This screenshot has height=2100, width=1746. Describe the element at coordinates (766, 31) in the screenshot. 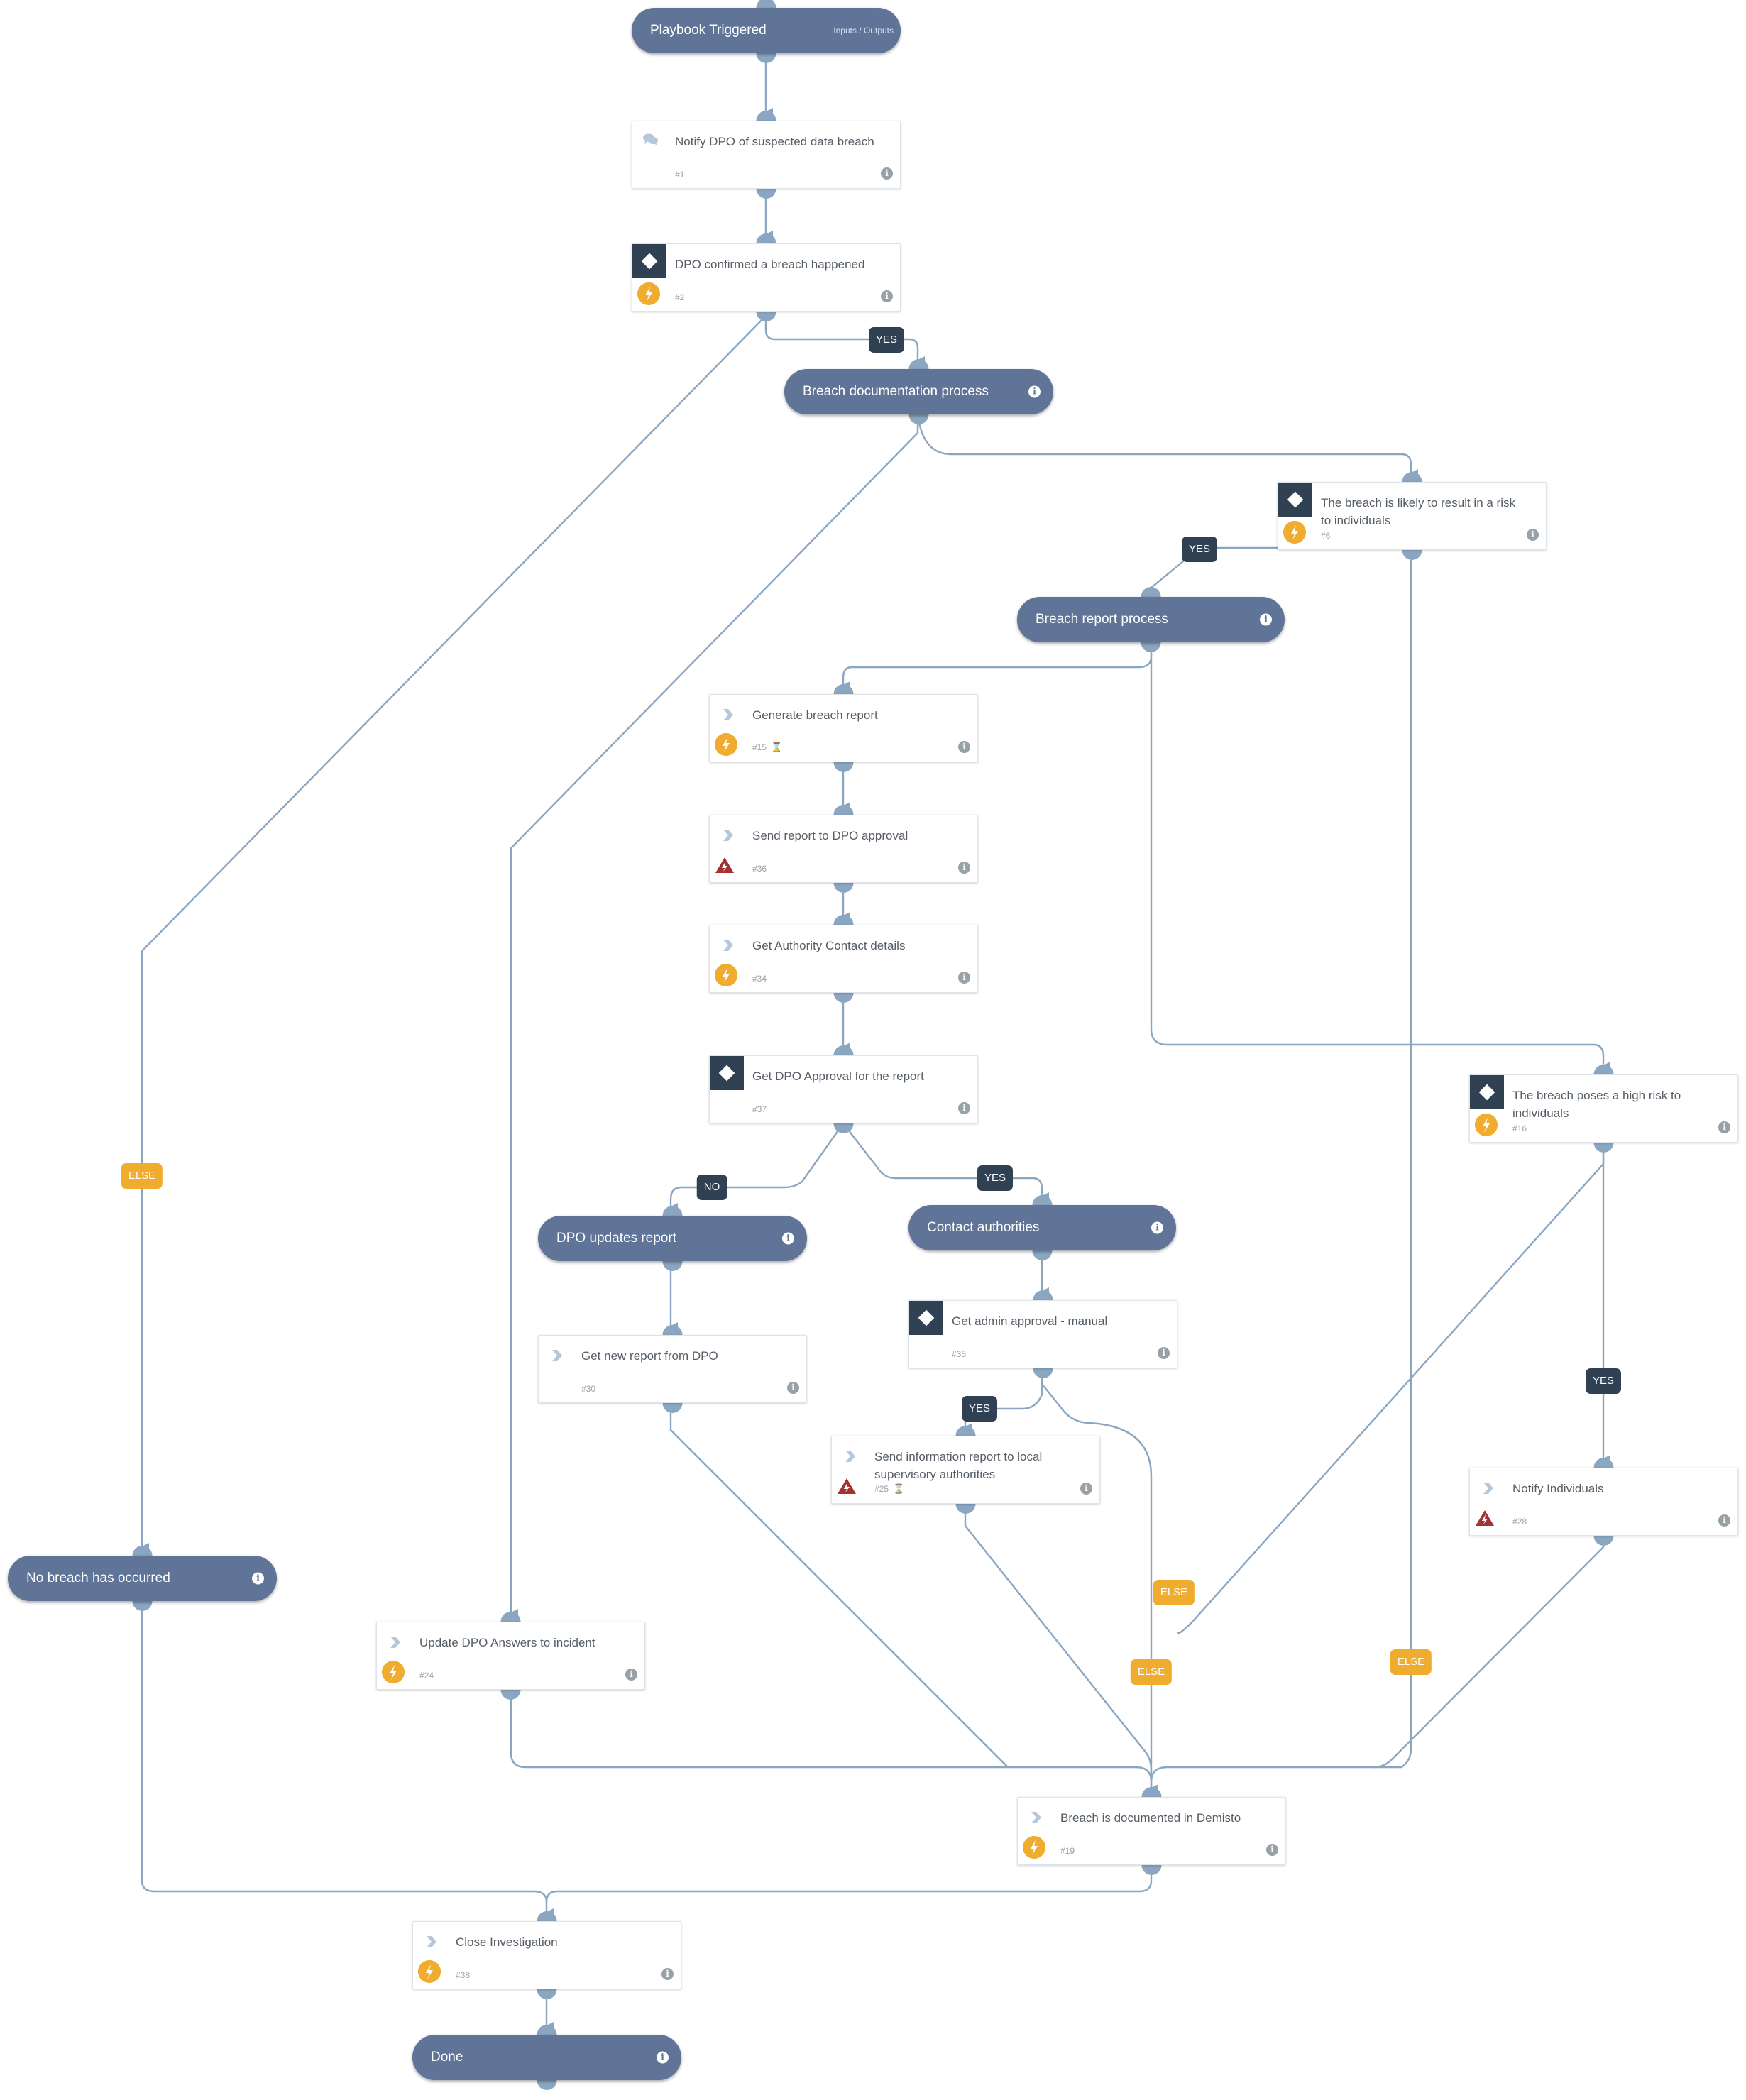

I see `start-node-playbook-triggered: Playbook Triggered Inputs / Outputs` at that location.